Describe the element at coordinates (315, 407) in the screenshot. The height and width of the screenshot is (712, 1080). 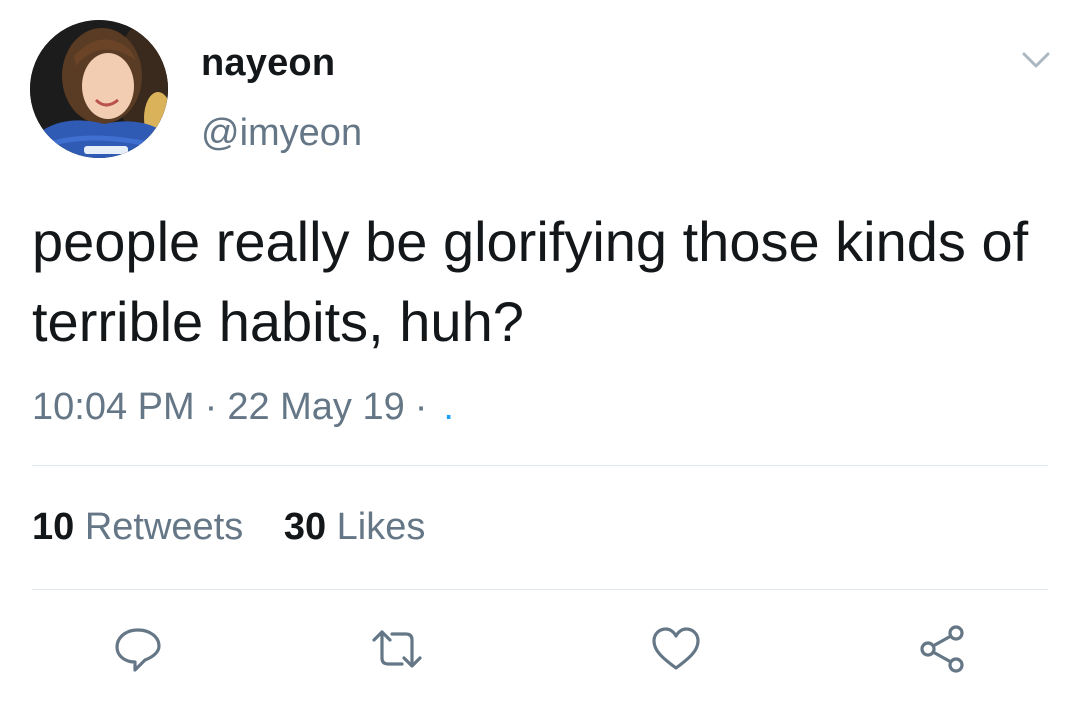
I see `tweet-date: 22 May 19` at that location.